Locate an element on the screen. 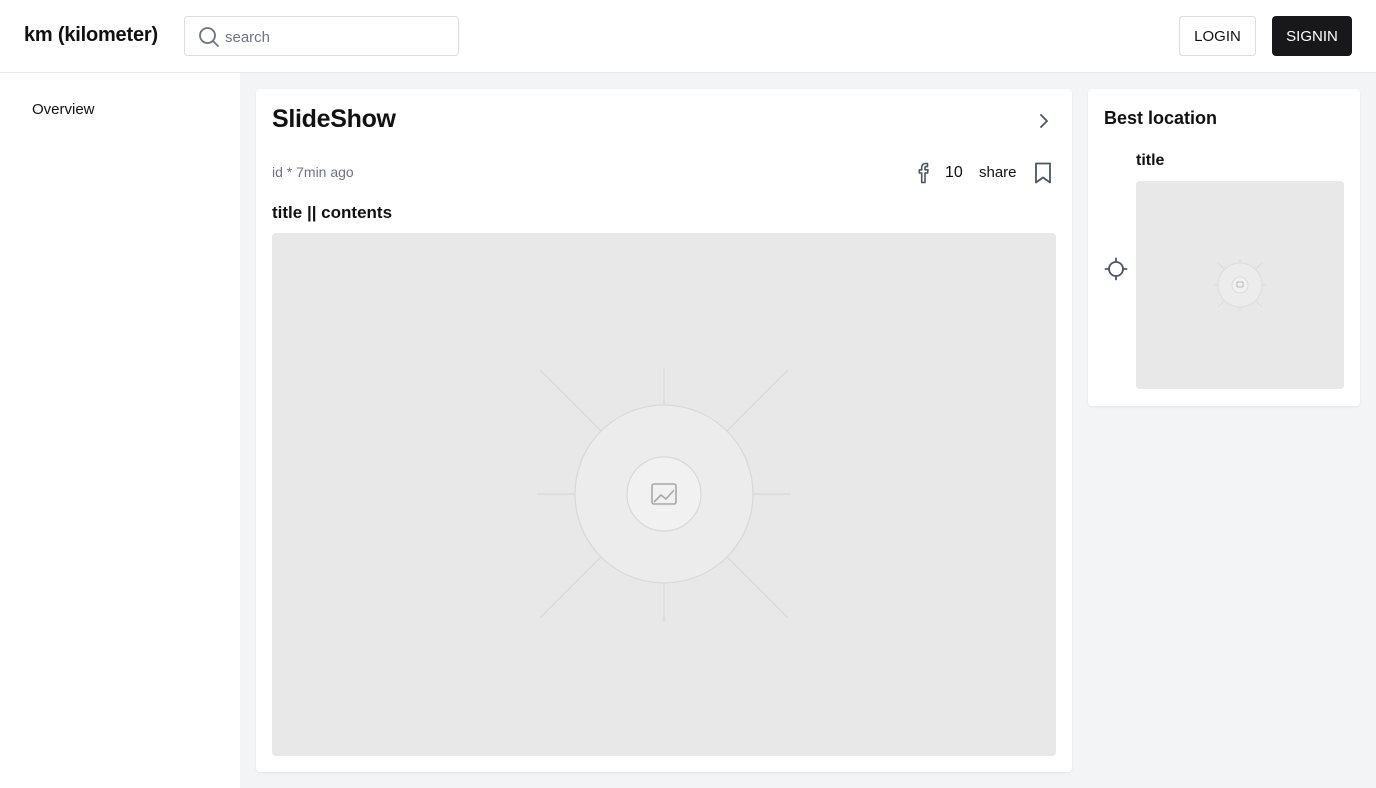 The image size is (1376, 788). post-meta: id * 7min ago is located at coordinates (313, 172).